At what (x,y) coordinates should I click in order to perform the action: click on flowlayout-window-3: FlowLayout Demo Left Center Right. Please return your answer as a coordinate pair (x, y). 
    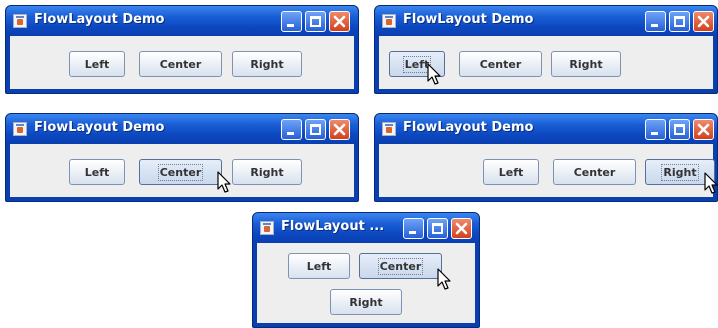
    Looking at the image, I should click on (182, 157).